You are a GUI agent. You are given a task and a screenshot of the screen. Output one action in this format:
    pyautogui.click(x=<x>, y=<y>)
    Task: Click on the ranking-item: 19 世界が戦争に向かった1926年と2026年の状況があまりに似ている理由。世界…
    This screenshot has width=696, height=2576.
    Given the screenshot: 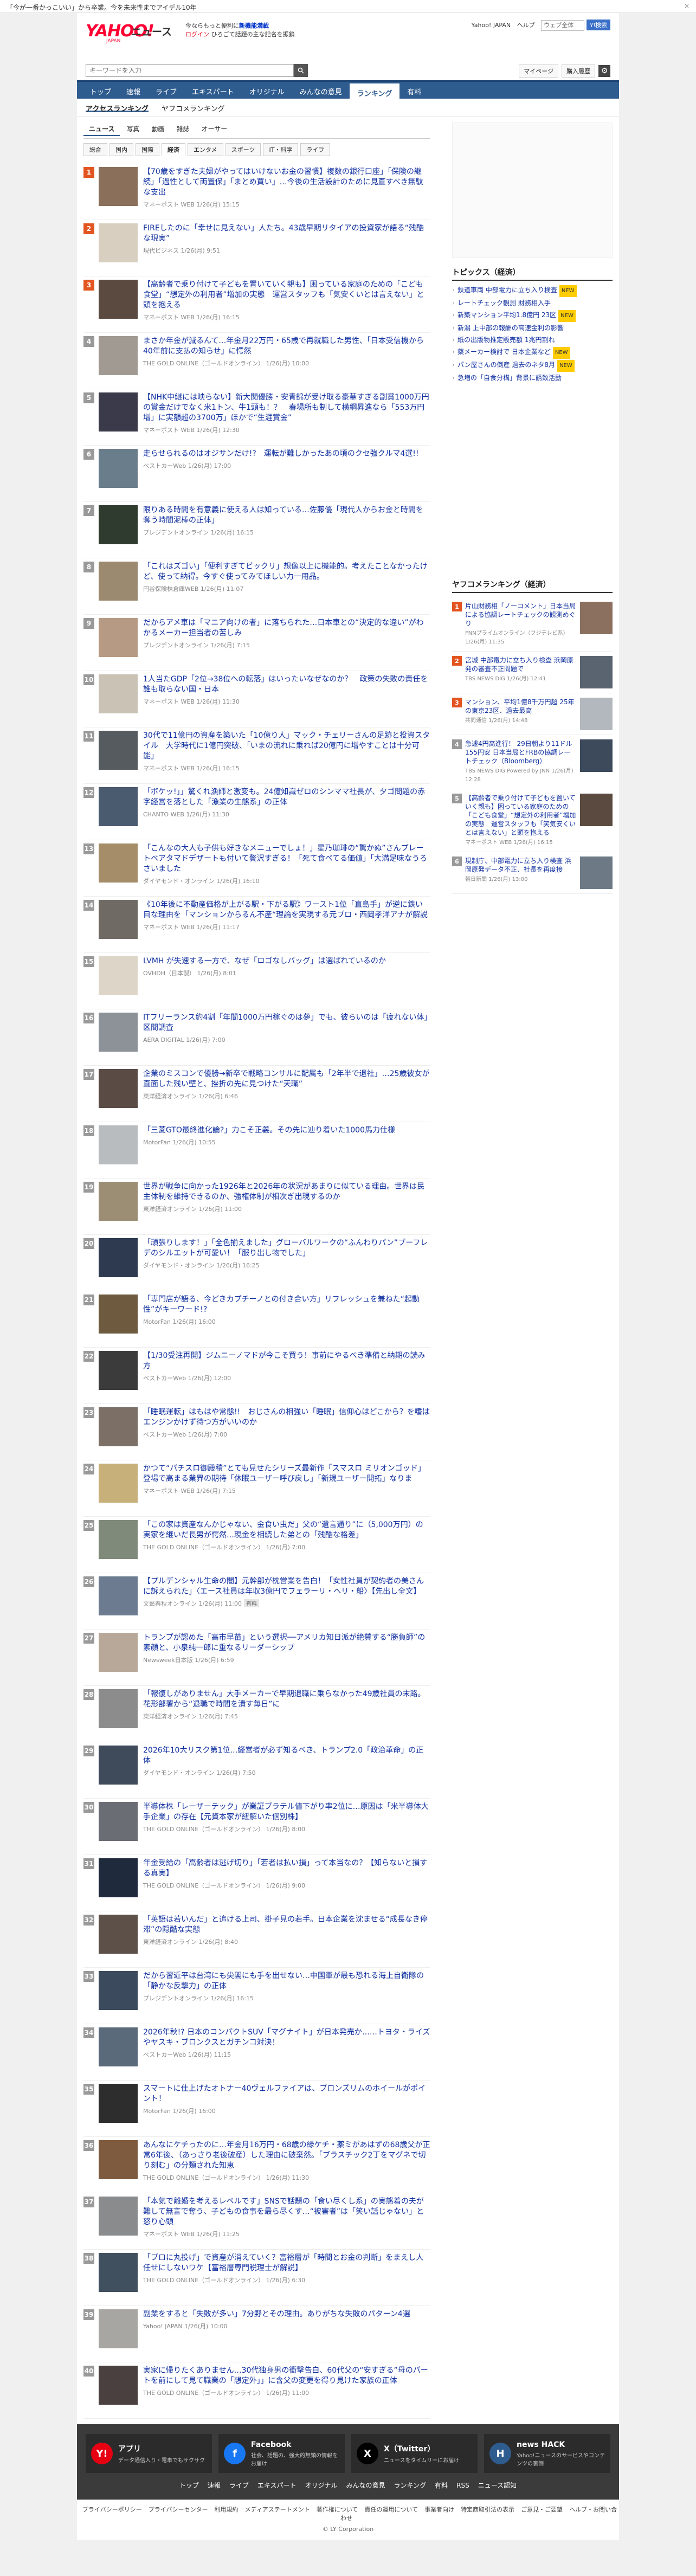 What is the action you would take?
    pyautogui.click(x=256, y=1206)
    